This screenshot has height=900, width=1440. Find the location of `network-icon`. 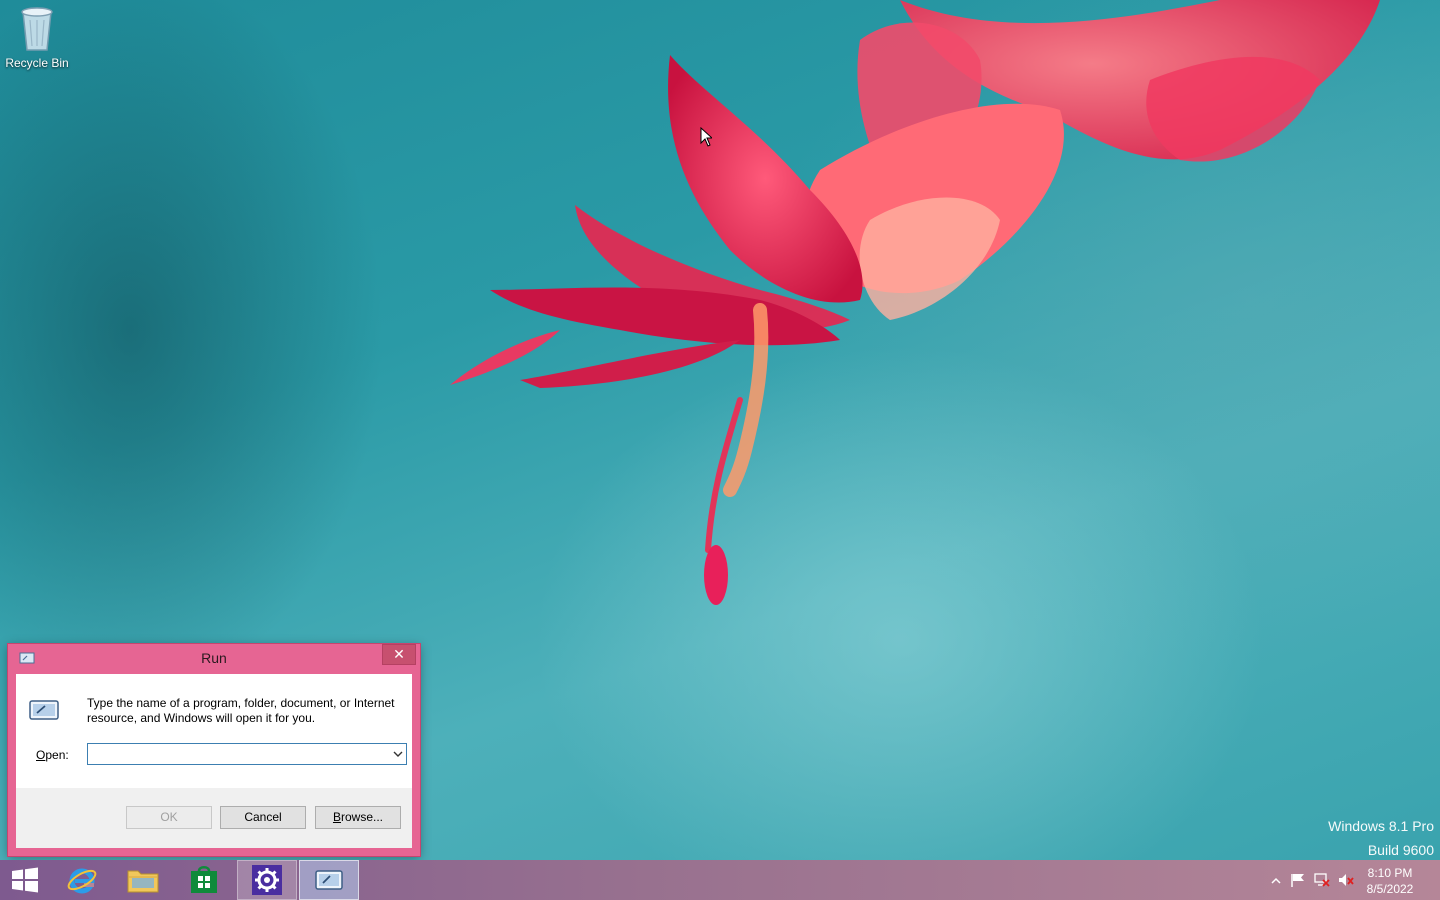

network-icon is located at coordinates (1322, 880).